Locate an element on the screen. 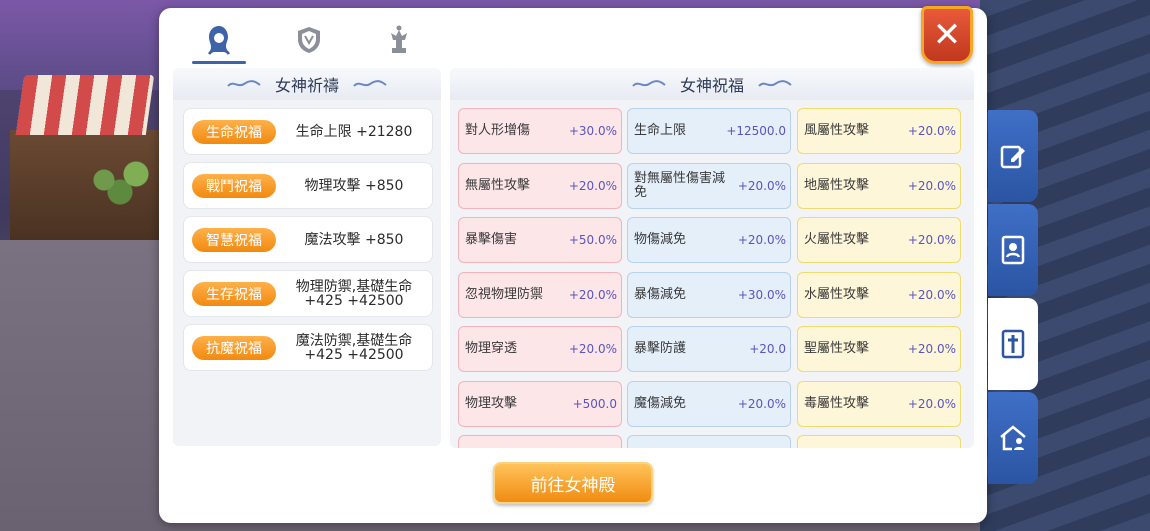 This screenshot has width=1150, height=531. blessing-name: 暴擊傷害 is located at coordinates (491, 239).